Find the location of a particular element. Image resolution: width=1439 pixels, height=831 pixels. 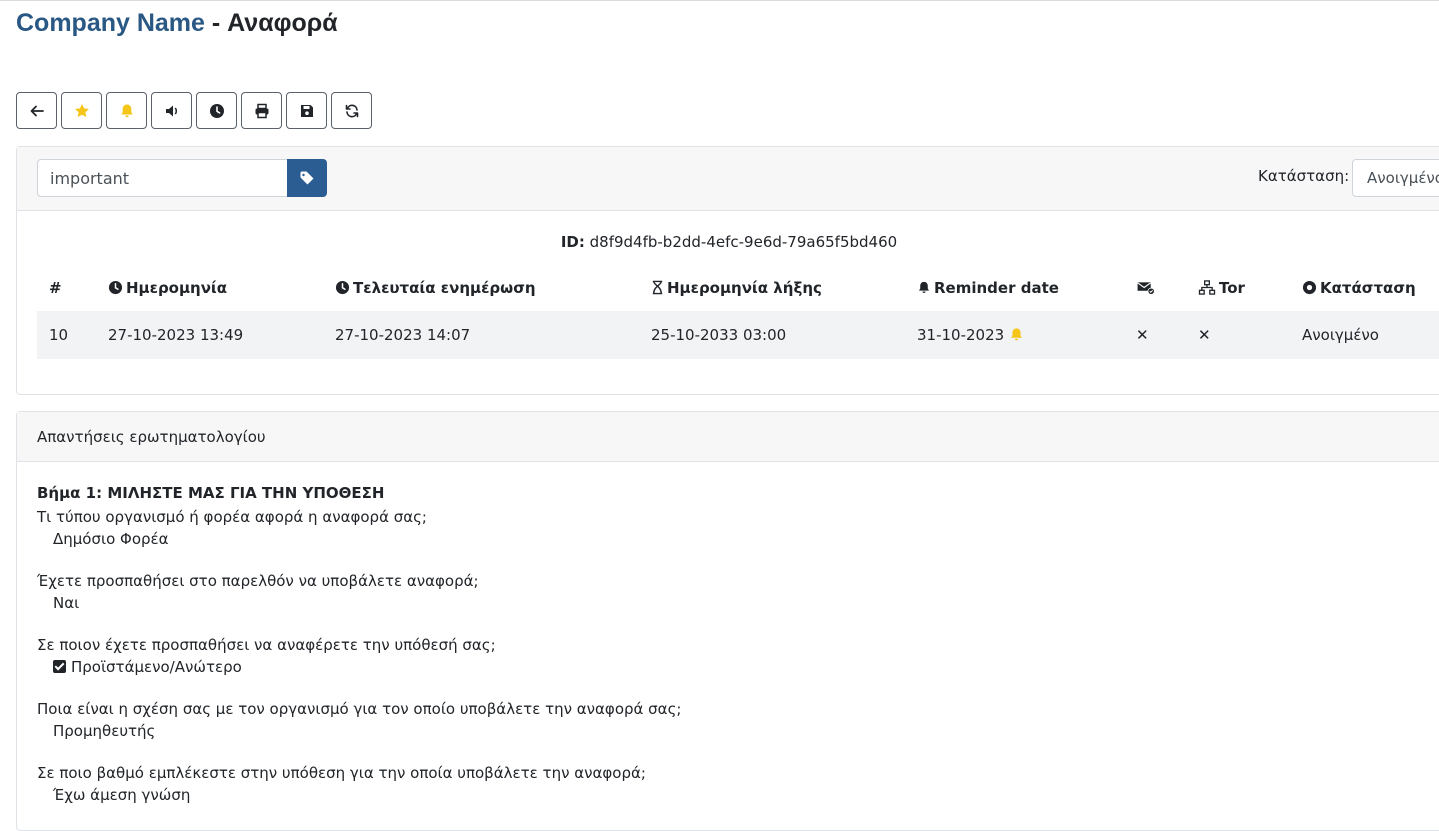

page-title: Company Name - Αναφορά is located at coordinates (177, 23).